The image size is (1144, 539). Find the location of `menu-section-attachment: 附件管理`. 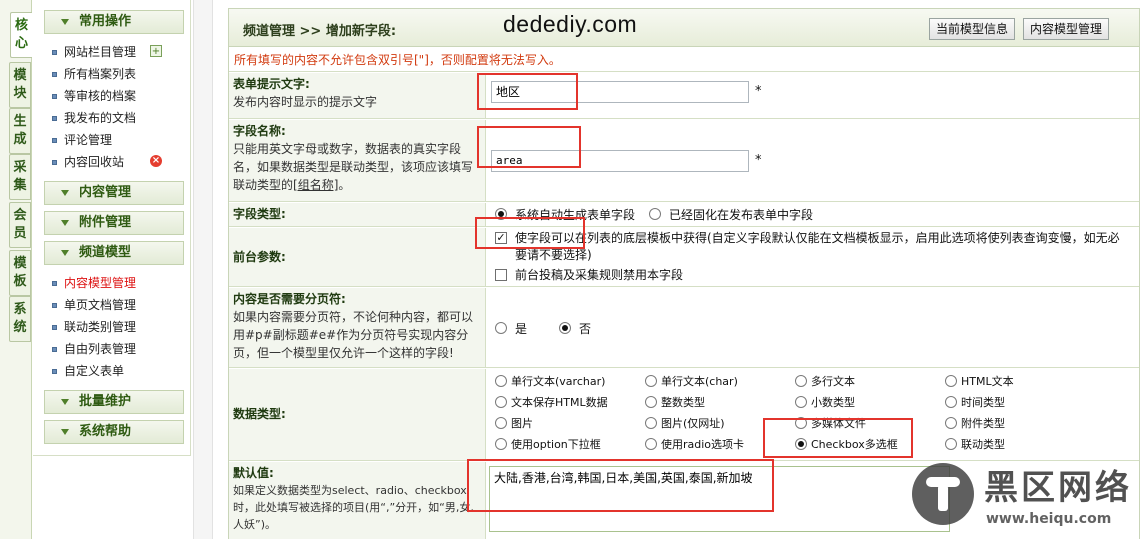

menu-section-attachment: 附件管理 is located at coordinates (114, 223).